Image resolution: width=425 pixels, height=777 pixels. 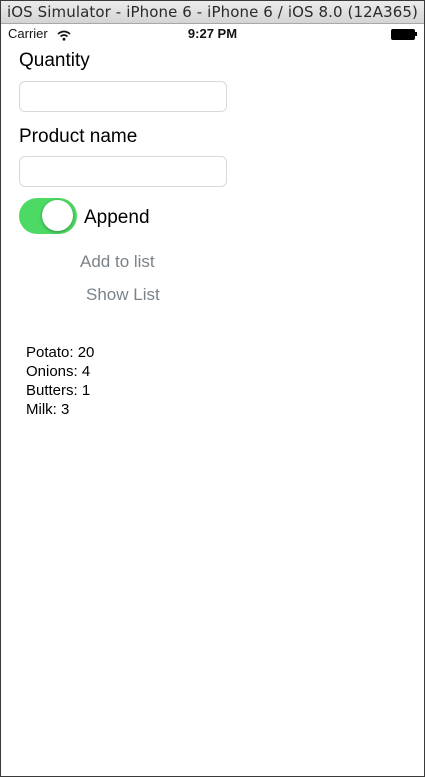 I want to click on battery-tip, so click(x=416, y=34).